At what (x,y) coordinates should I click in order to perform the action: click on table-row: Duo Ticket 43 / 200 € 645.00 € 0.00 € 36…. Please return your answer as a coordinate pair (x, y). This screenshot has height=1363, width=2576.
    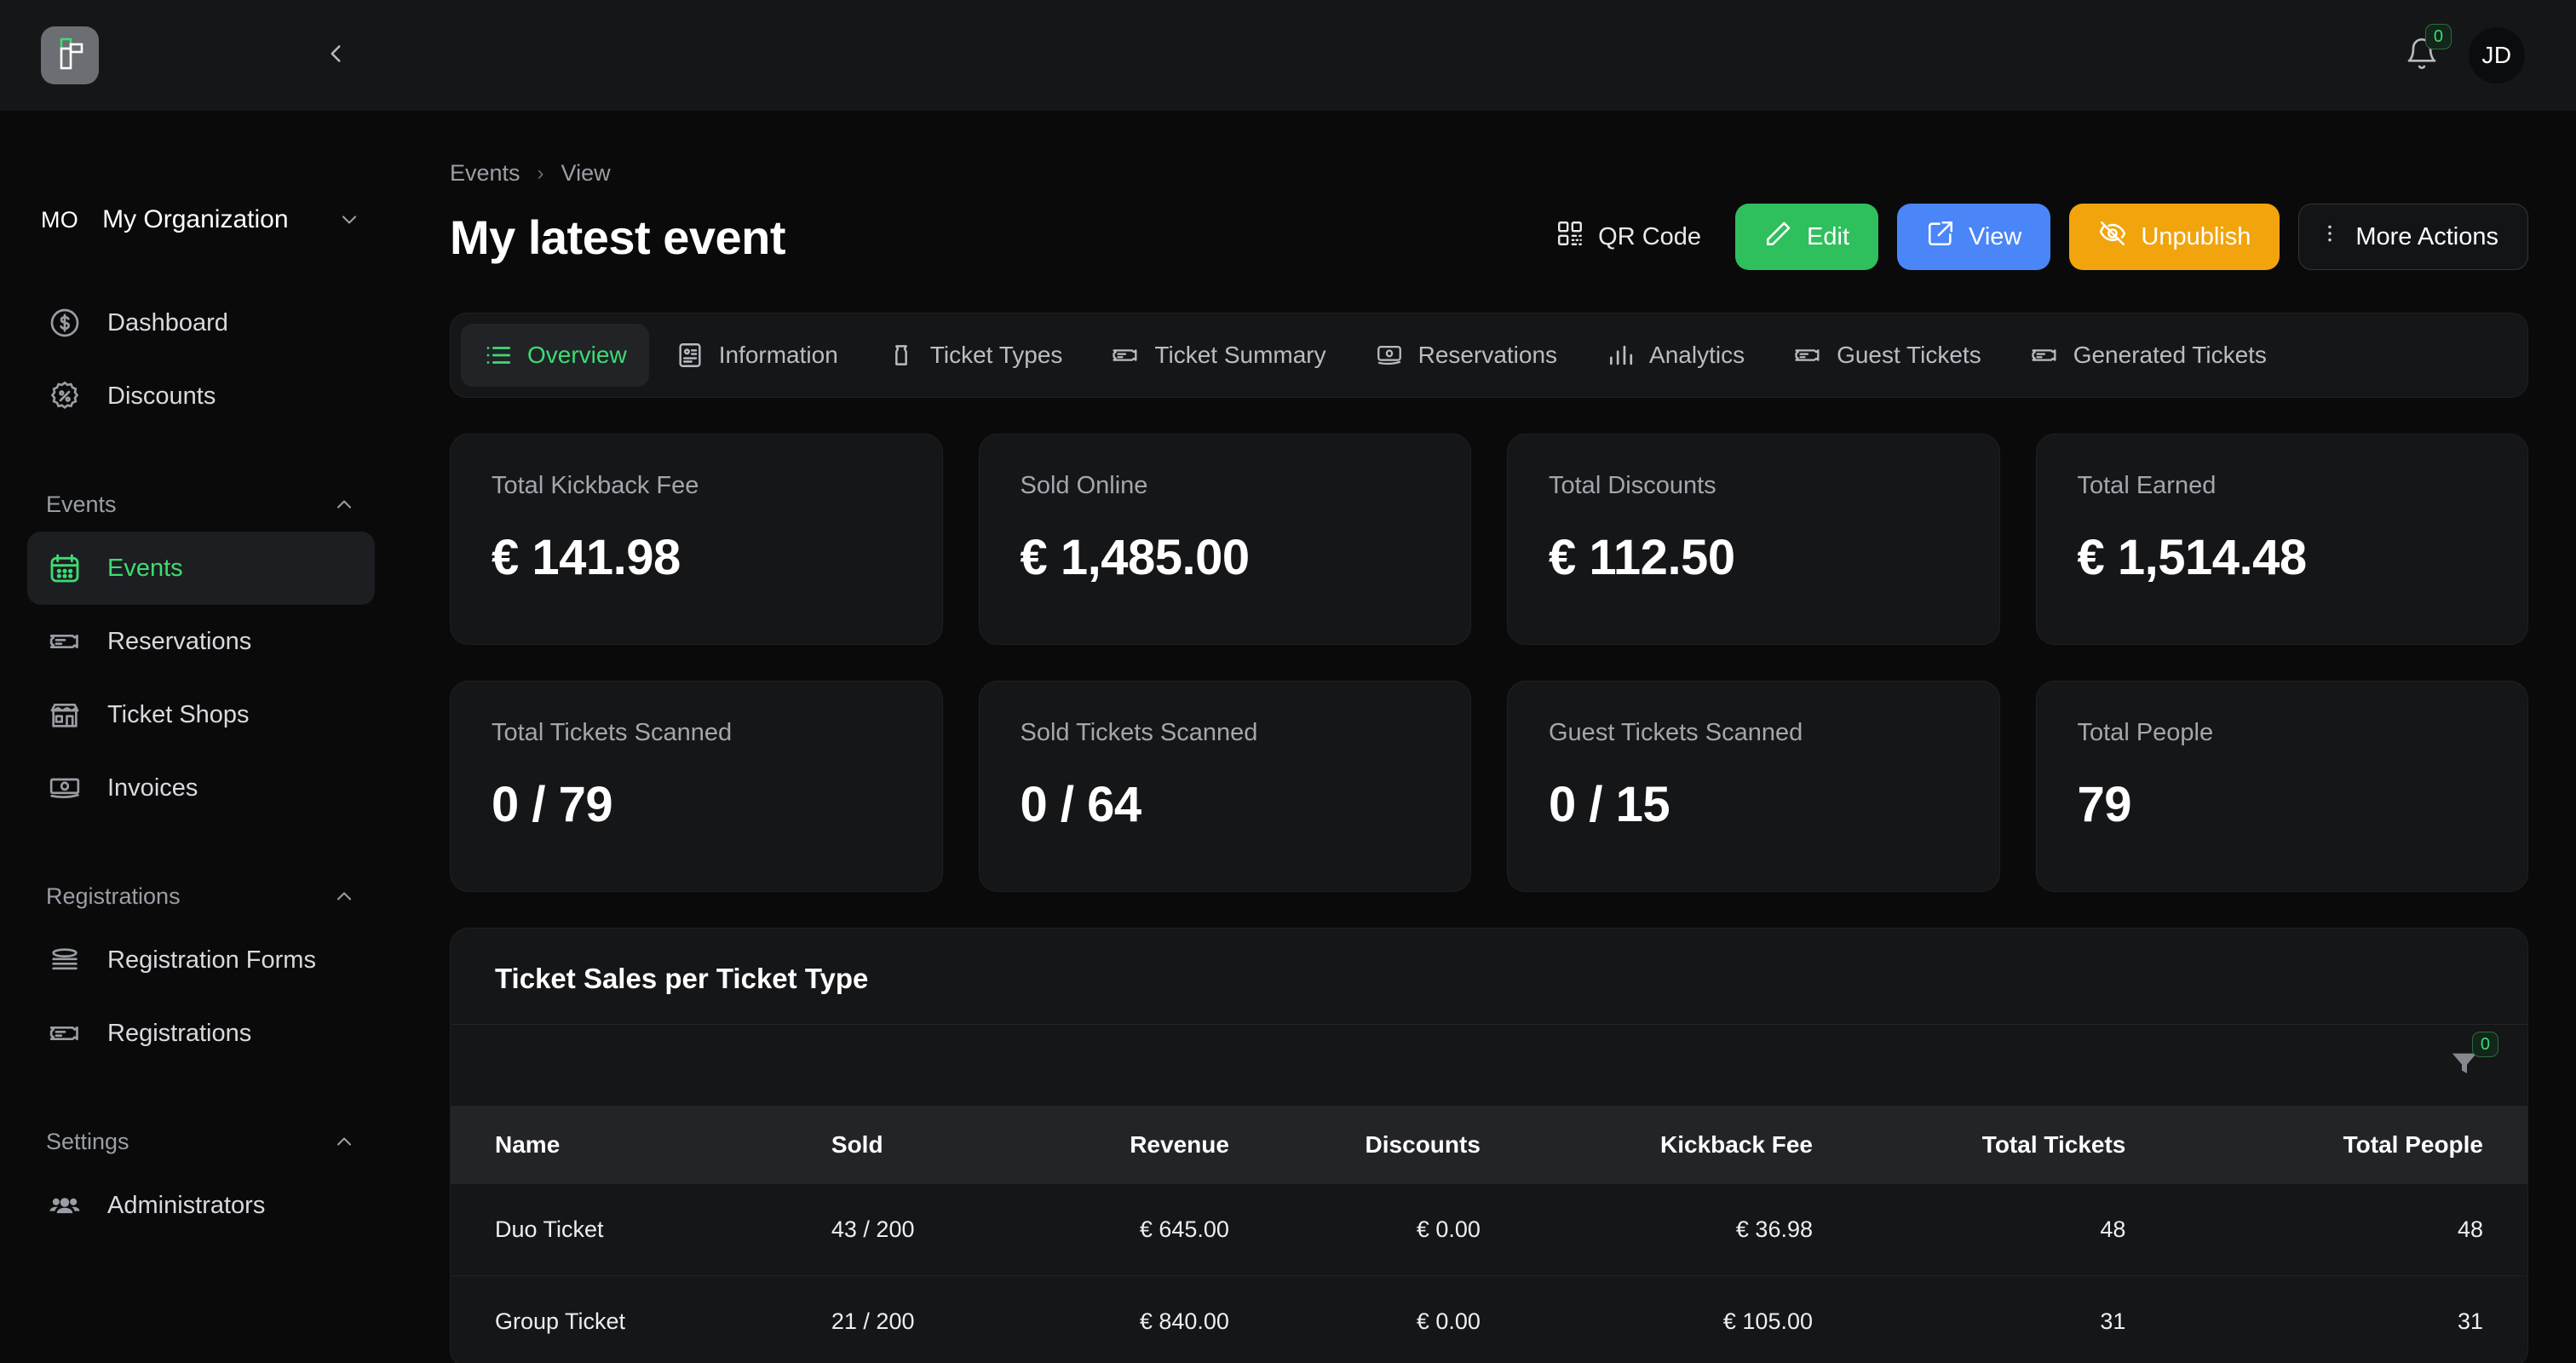
    Looking at the image, I should click on (1489, 1230).